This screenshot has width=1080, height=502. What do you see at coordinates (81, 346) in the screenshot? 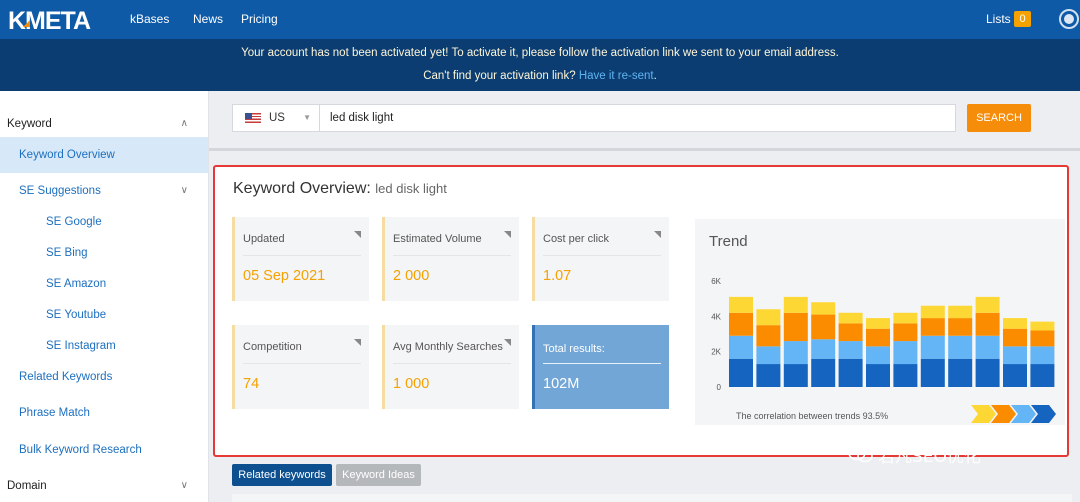
I see `sidebar-item-label: SE Instagram` at bounding box center [81, 346].